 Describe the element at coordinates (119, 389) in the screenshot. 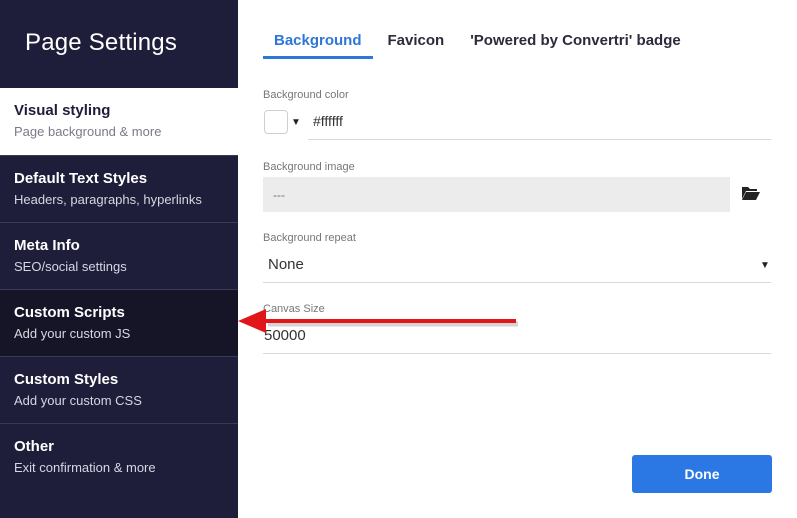

I see `sidebar-item-custom-styles: Custom Styles Add your custom CSS` at that location.